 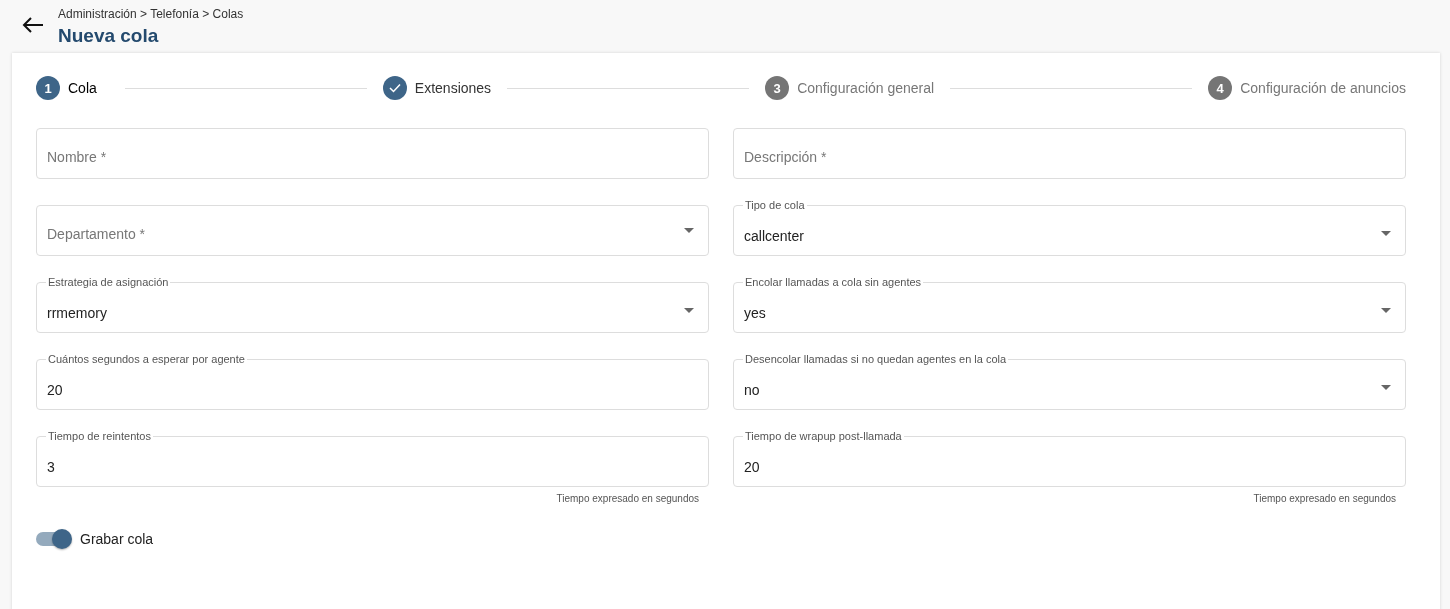 What do you see at coordinates (77, 156) in the screenshot?
I see `field-placeholder: Nombre *` at bounding box center [77, 156].